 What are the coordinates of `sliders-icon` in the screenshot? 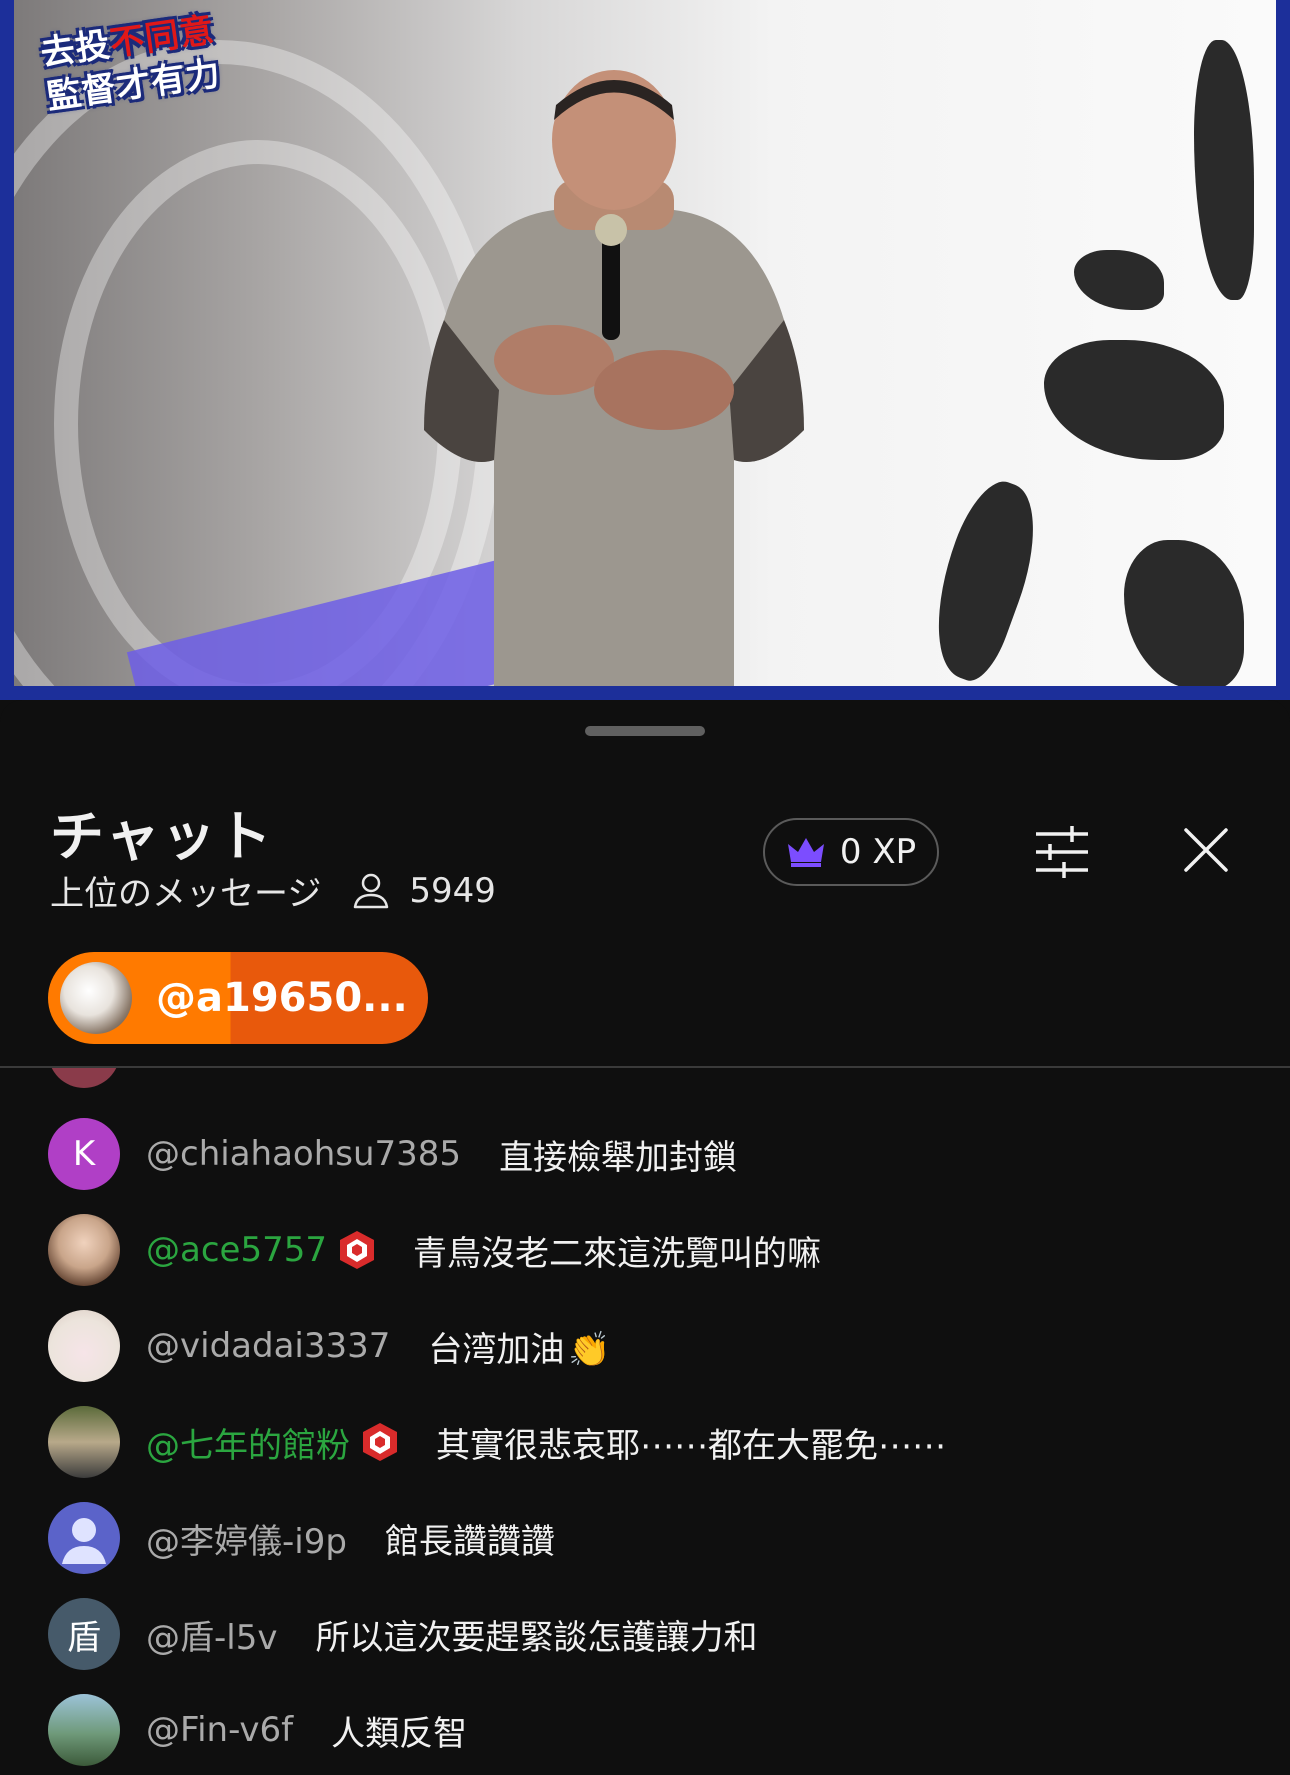 It's located at (1062, 852).